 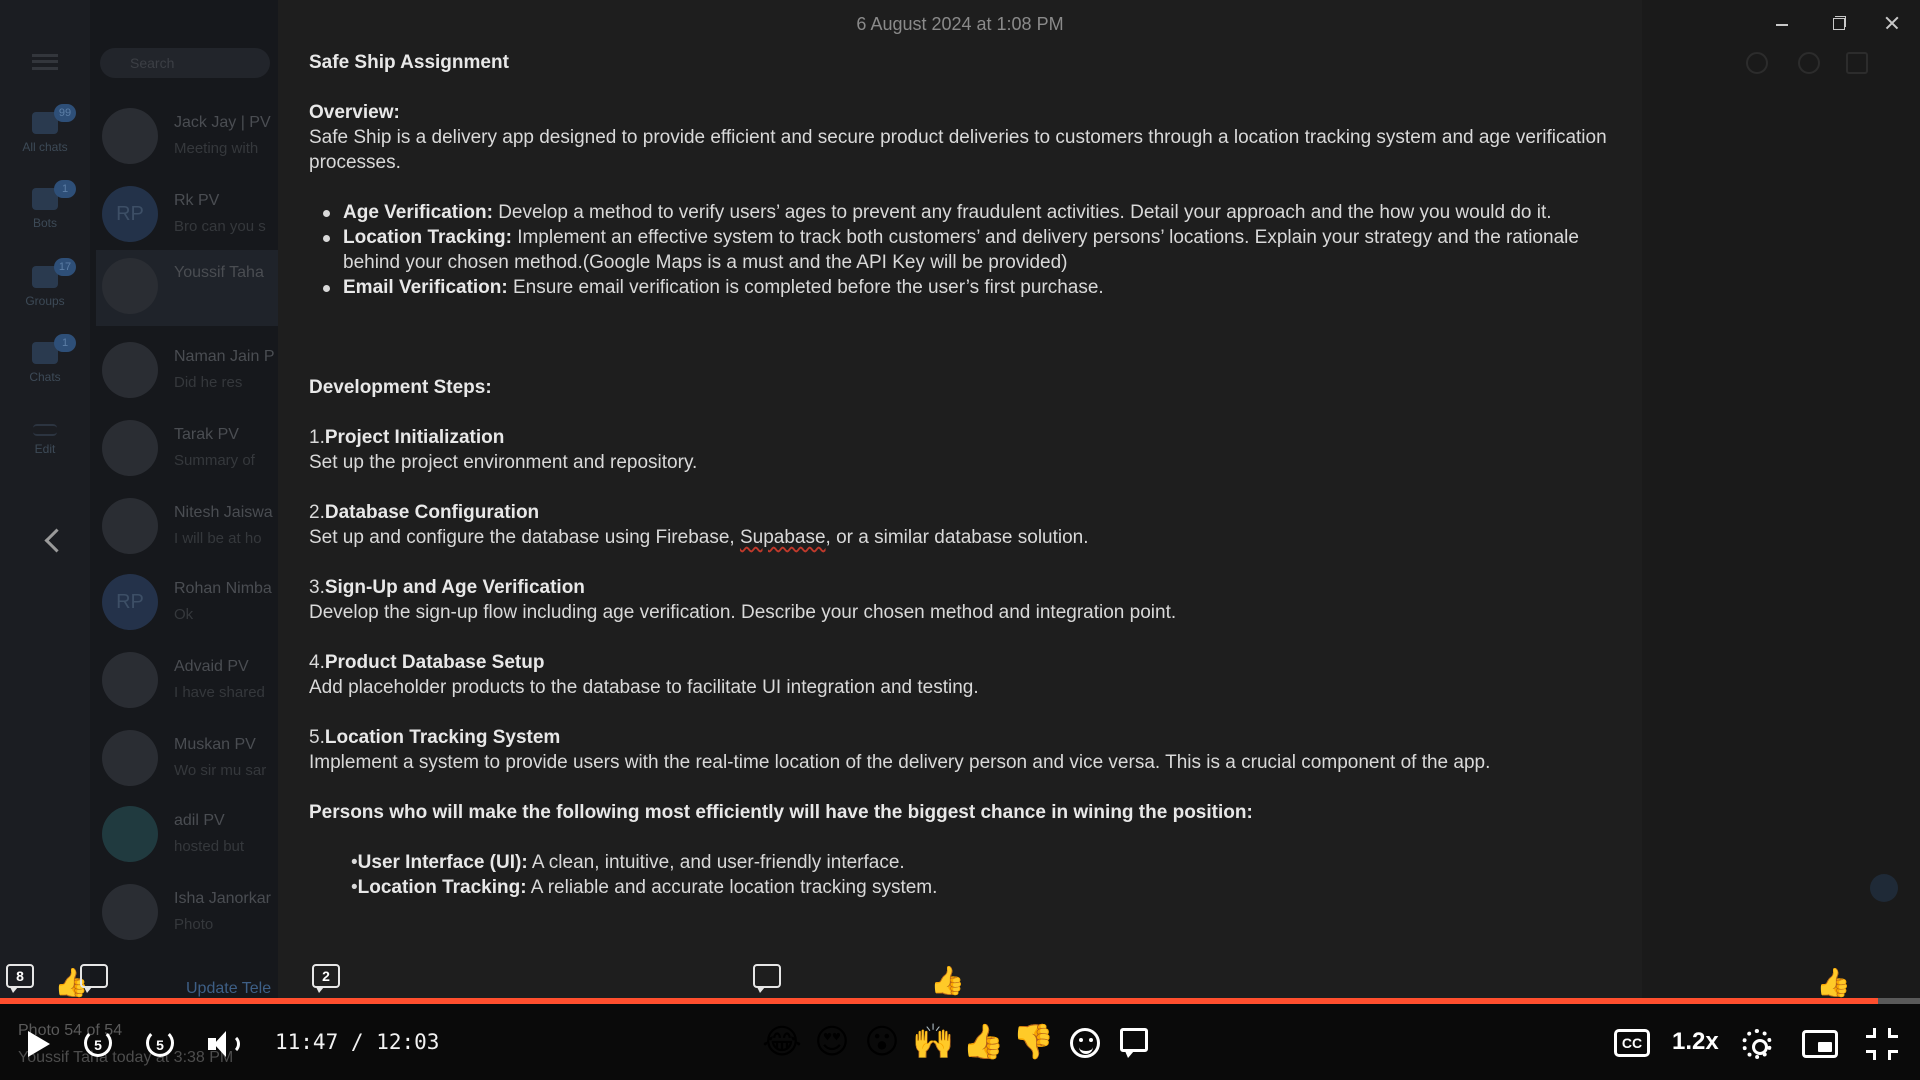 I want to click on step-title-text: Database Configuration, so click(x=432, y=512).